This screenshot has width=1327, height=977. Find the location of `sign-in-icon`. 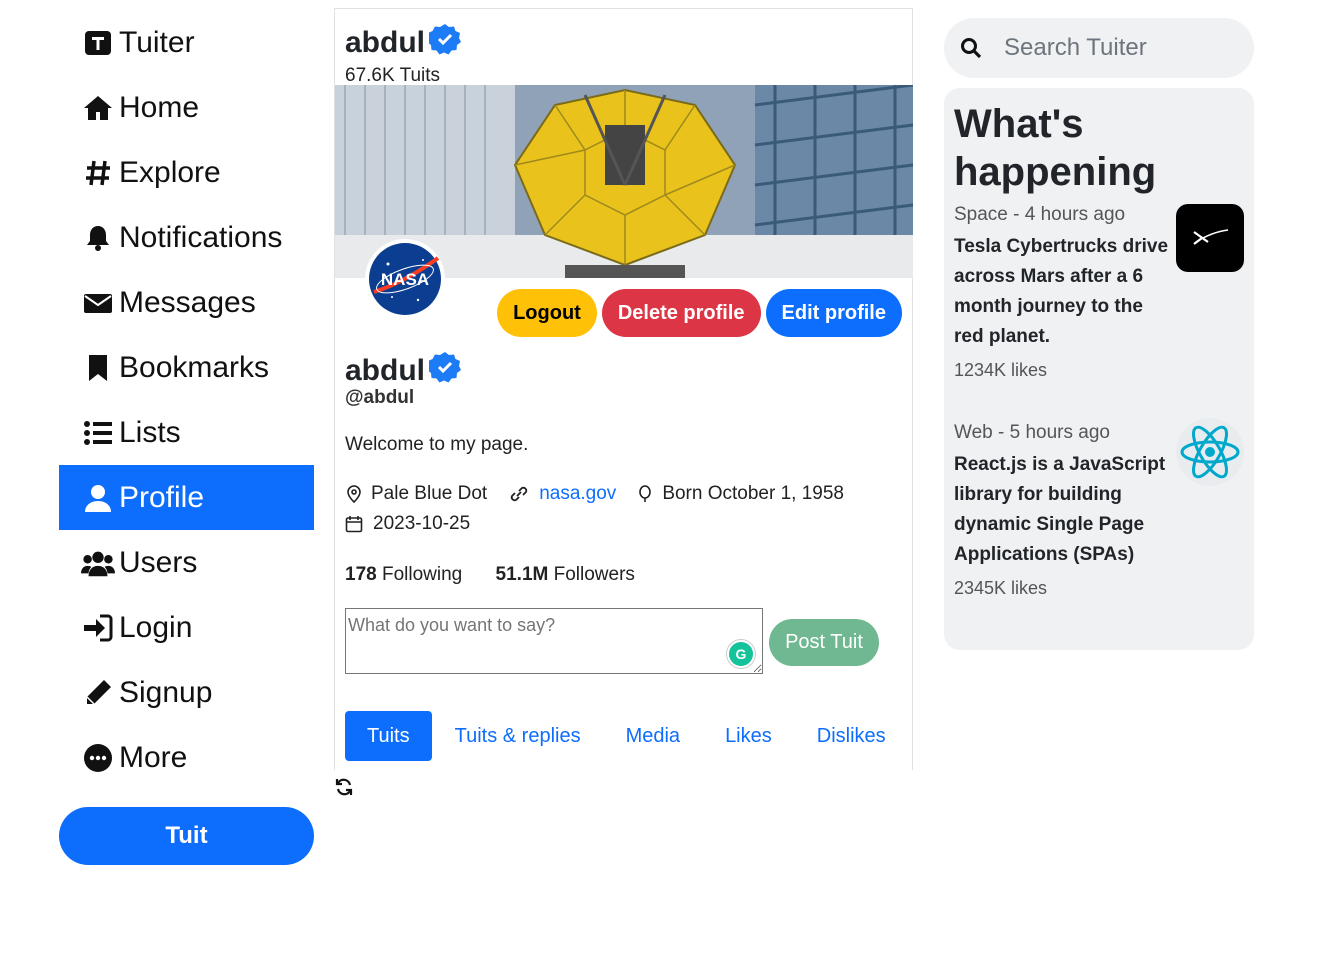

sign-in-icon is located at coordinates (98, 628).